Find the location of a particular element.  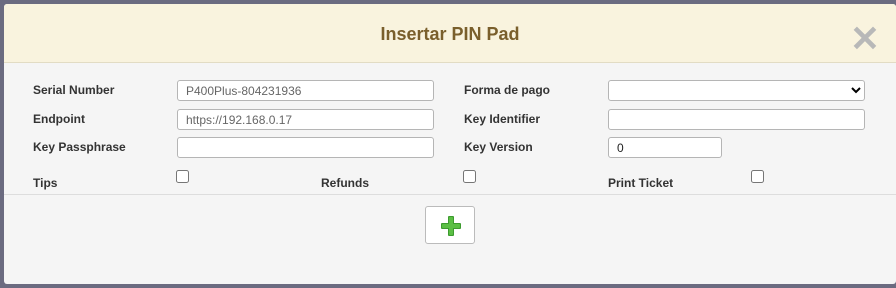

key-version-input is located at coordinates (665, 147).